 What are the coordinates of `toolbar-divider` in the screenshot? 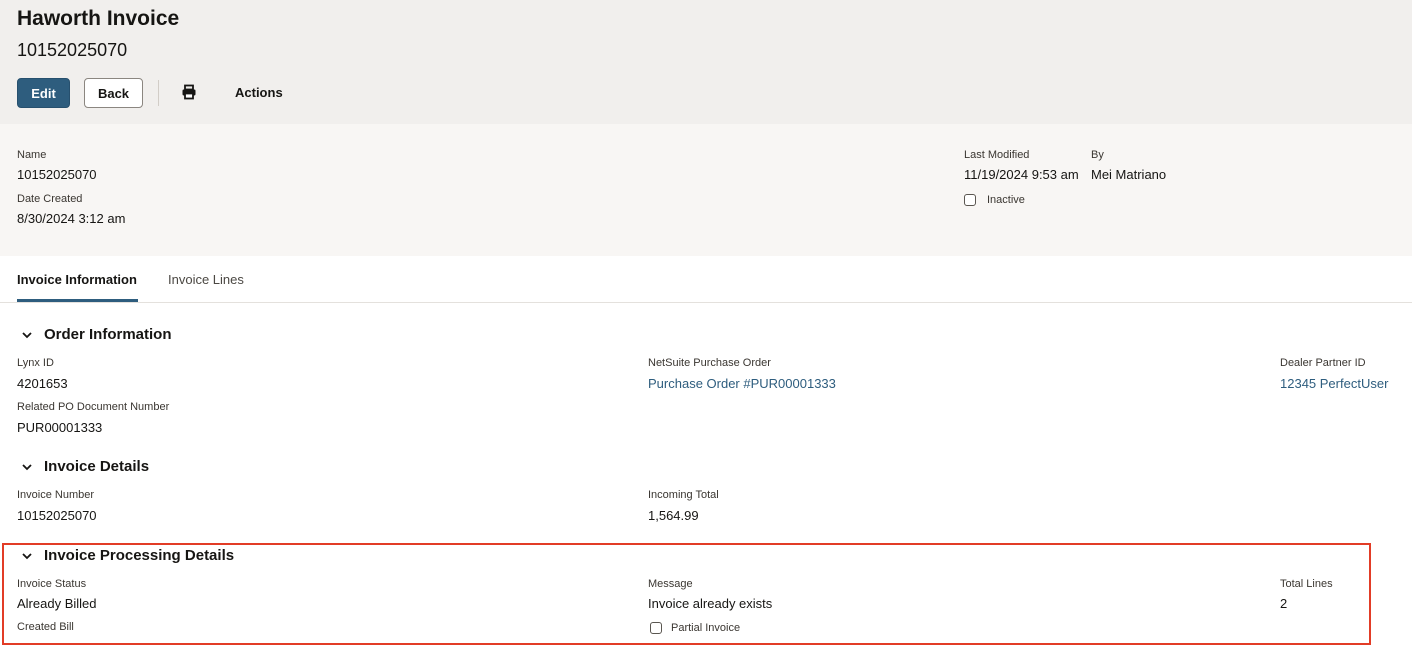 It's located at (158, 93).